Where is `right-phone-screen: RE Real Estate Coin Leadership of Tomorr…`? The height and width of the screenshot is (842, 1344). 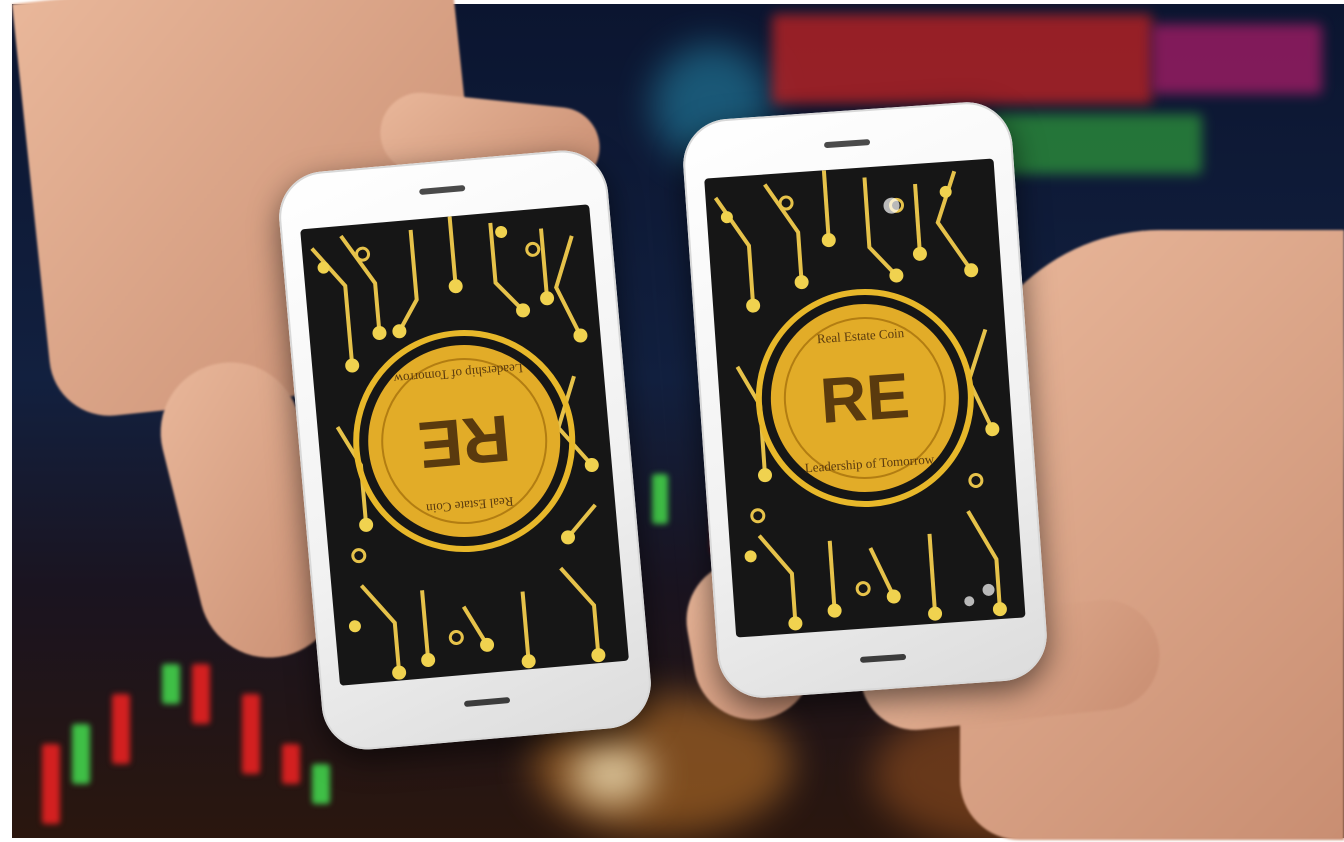 right-phone-screen: RE Real Estate Coin Leadership of Tomorr… is located at coordinates (865, 398).